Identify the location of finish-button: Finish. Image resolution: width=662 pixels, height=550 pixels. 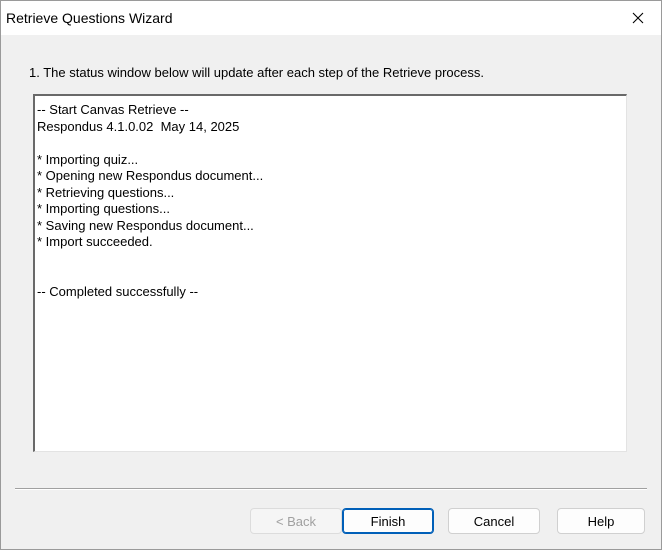
(388, 521).